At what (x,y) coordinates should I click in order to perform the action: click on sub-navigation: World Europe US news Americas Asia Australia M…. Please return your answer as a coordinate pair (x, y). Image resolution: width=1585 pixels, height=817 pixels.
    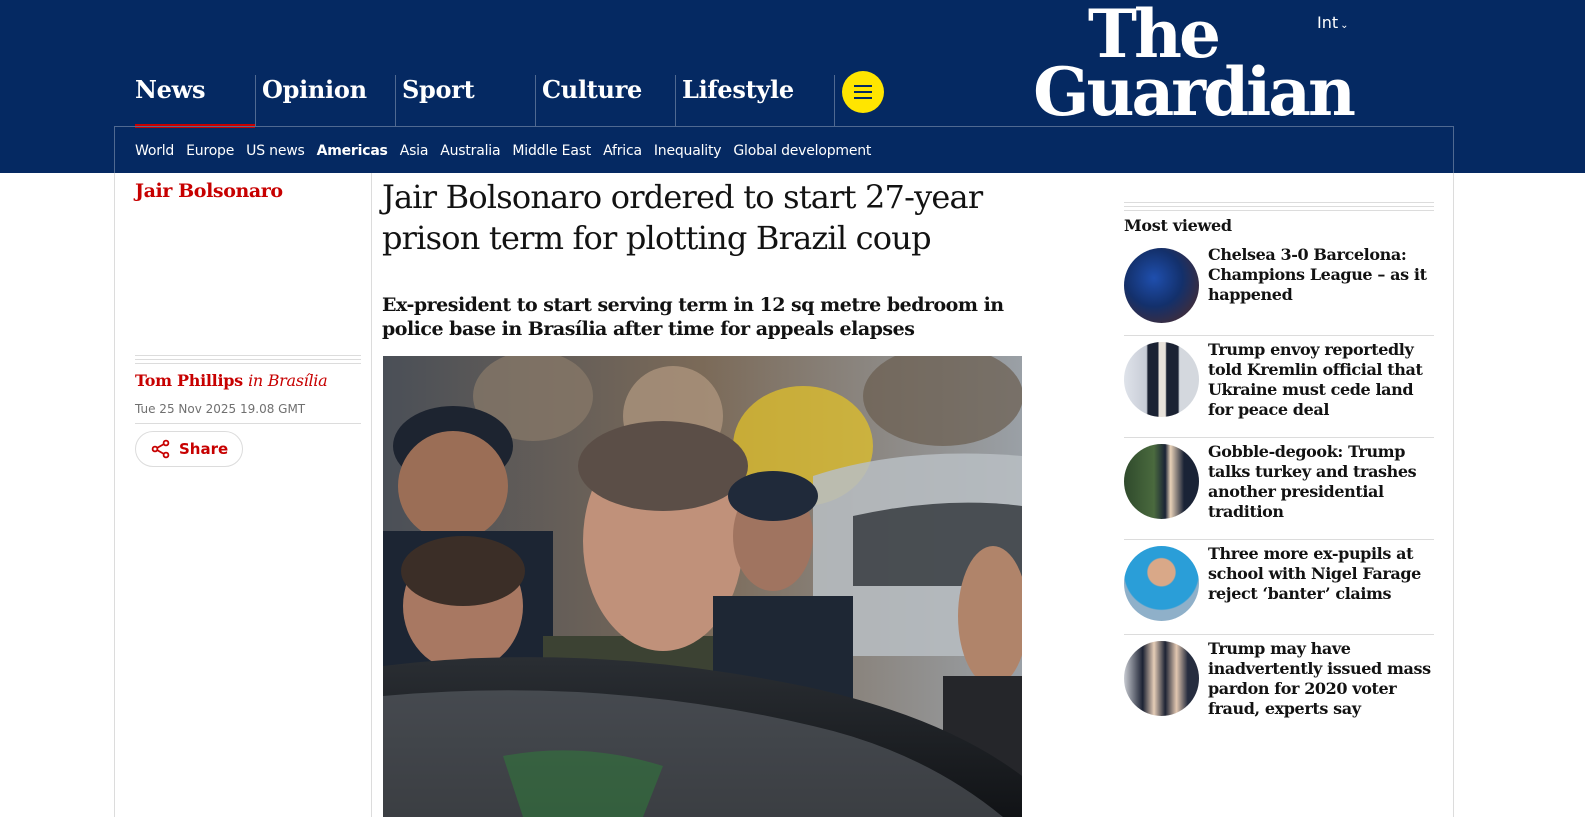
    Looking at the image, I should click on (784, 149).